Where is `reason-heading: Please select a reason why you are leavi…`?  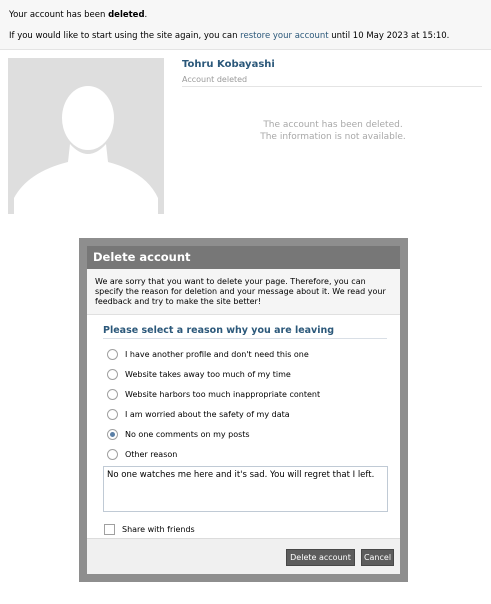 reason-heading: Please select a reason why you are leavi… is located at coordinates (245, 332).